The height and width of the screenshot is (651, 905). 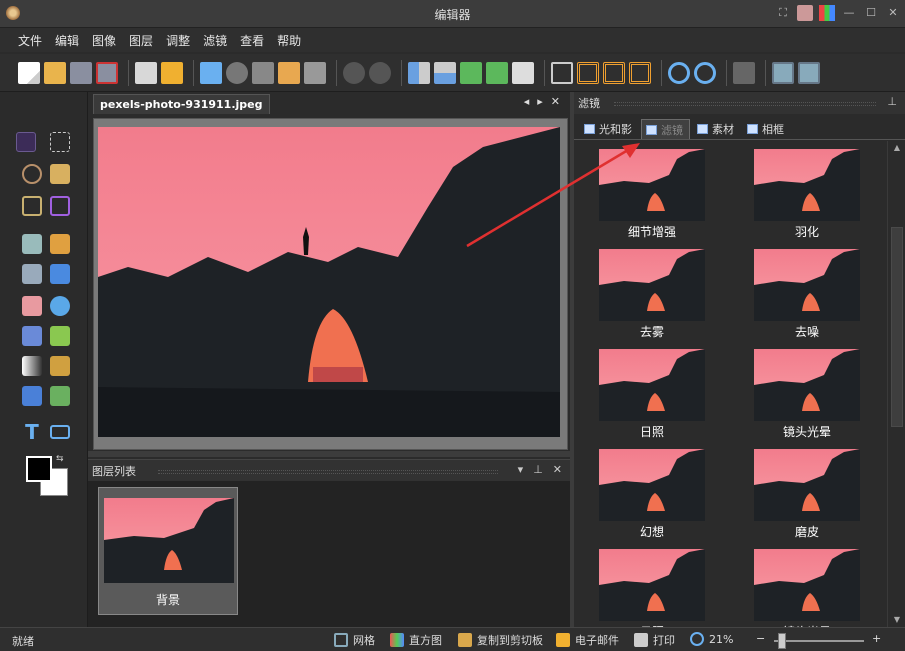 What do you see at coordinates (445, 72) in the screenshot?
I see `flip-vertical-icon` at bounding box center [445, 72].